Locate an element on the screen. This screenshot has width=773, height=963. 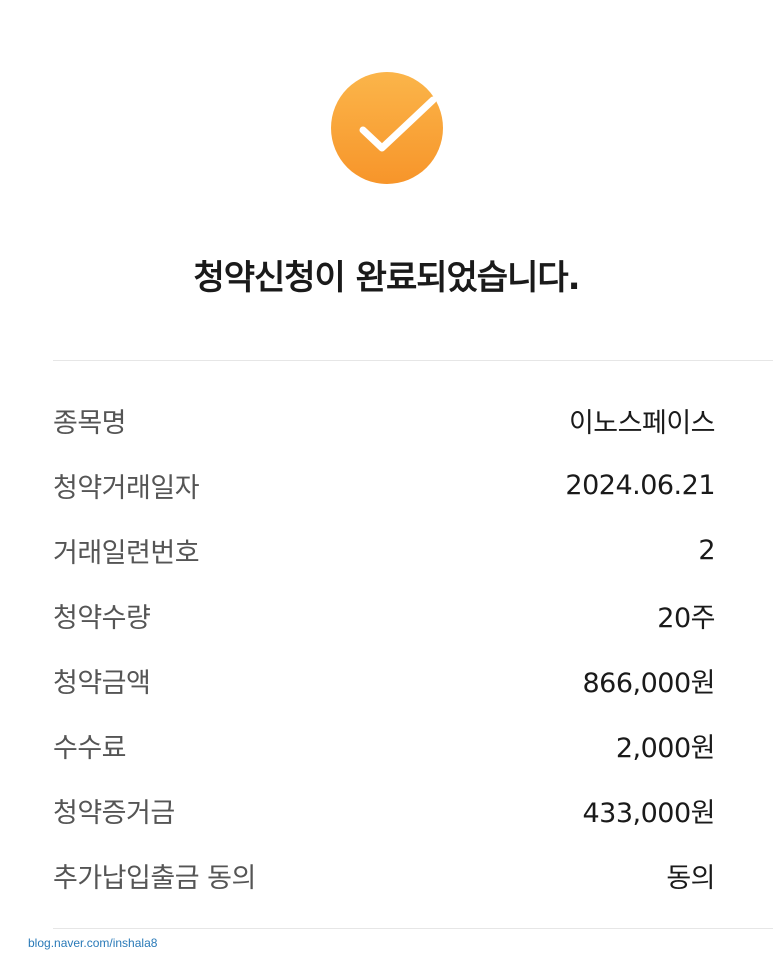
detail-value: 433,000원 is located at coordinates (649, 813).